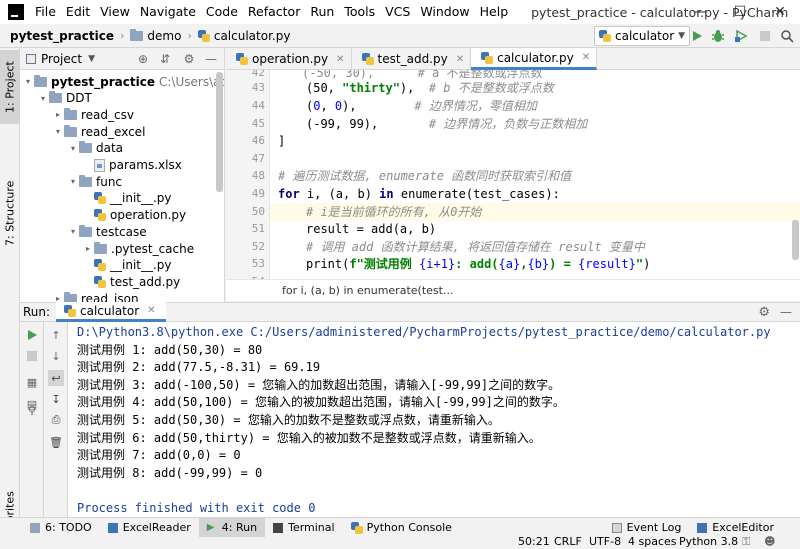 The width and height of the screenshot is (800, 549). I want to click on breadcrumb-file: calculator.py, so click(243, 36).